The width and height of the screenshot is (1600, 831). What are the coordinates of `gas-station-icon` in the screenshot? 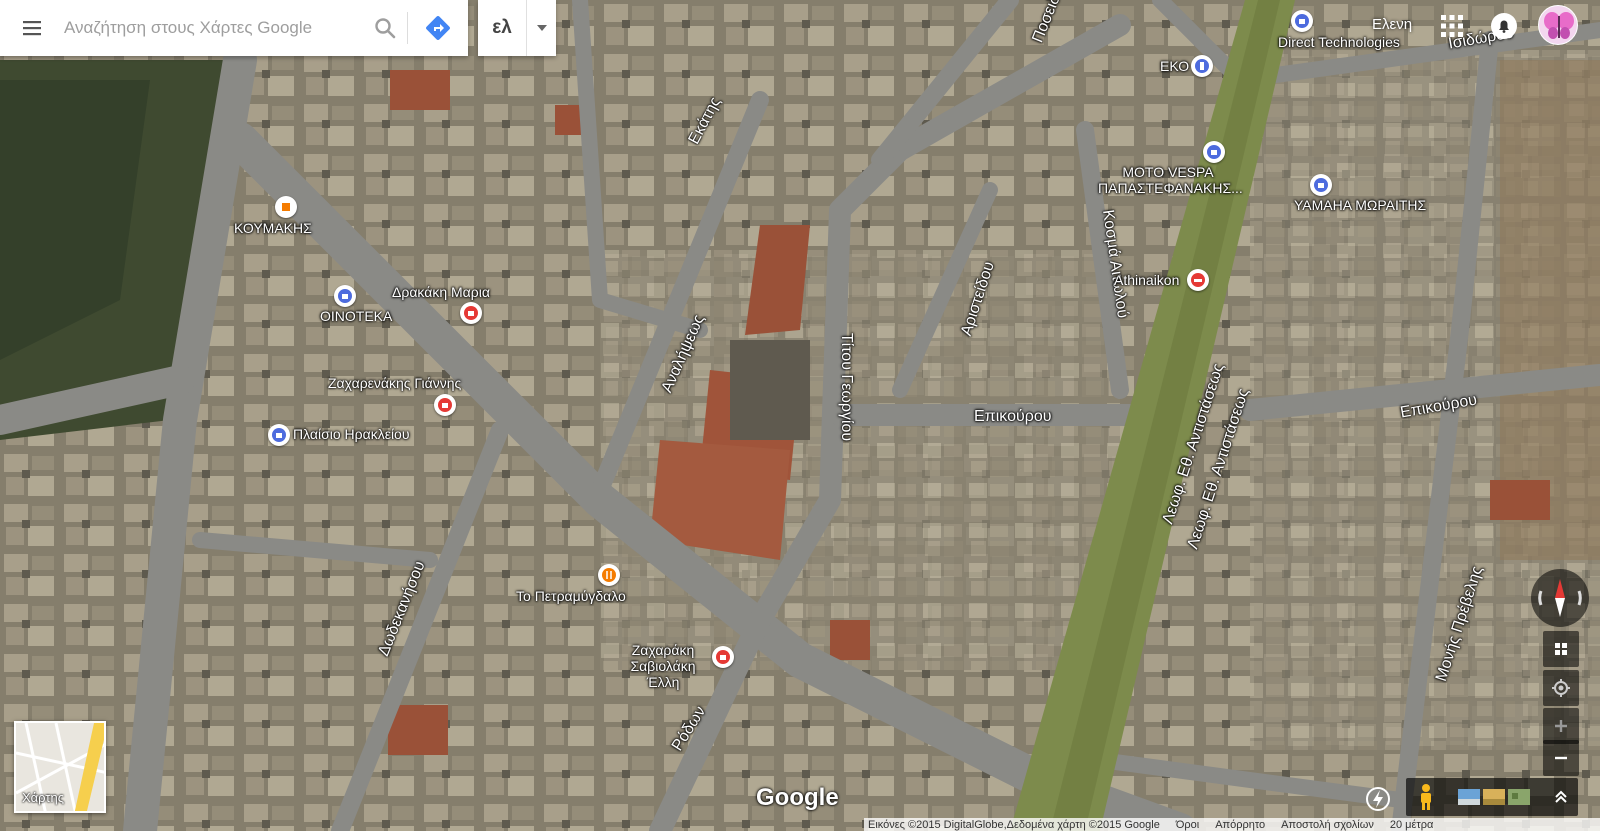 It's located at (1202, 66).